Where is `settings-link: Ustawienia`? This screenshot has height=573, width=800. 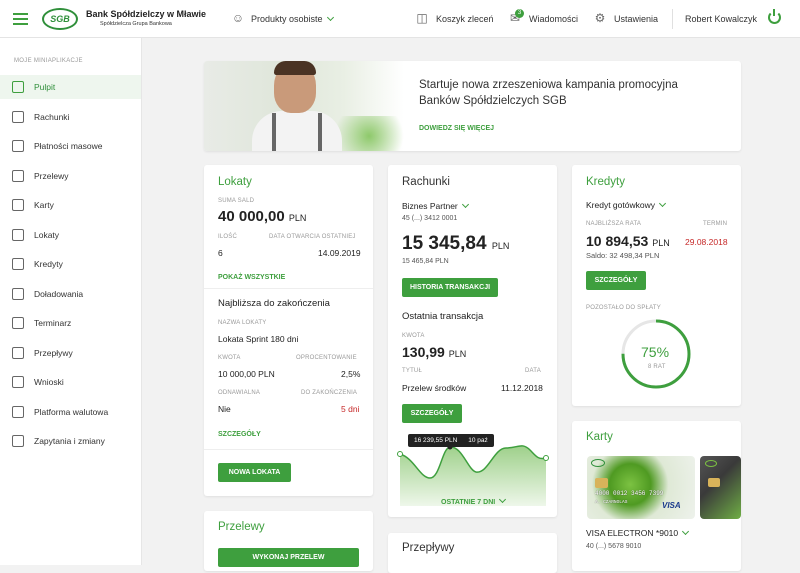
settings-link: Ustawienia is located at coordinates (636, 19).